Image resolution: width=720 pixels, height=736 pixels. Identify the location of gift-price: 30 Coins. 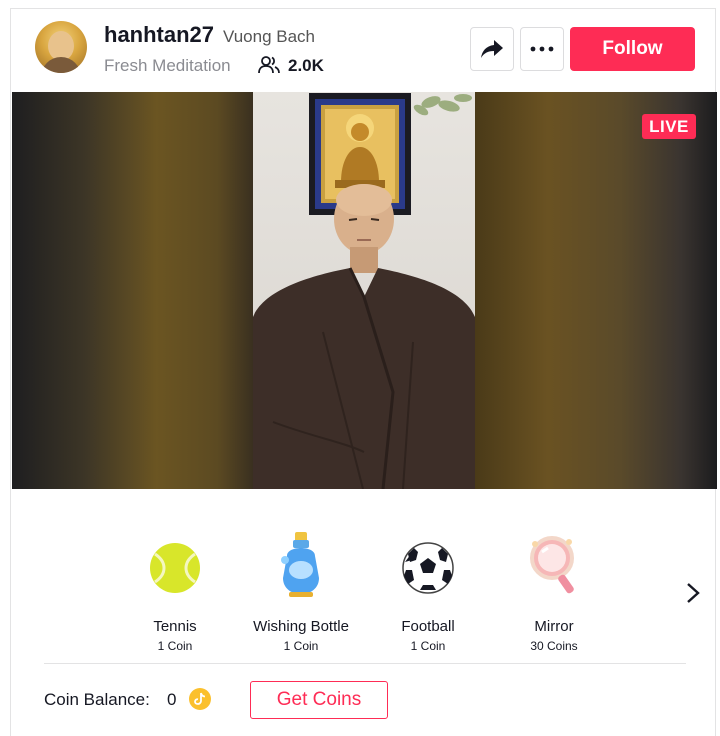
(554, 646).